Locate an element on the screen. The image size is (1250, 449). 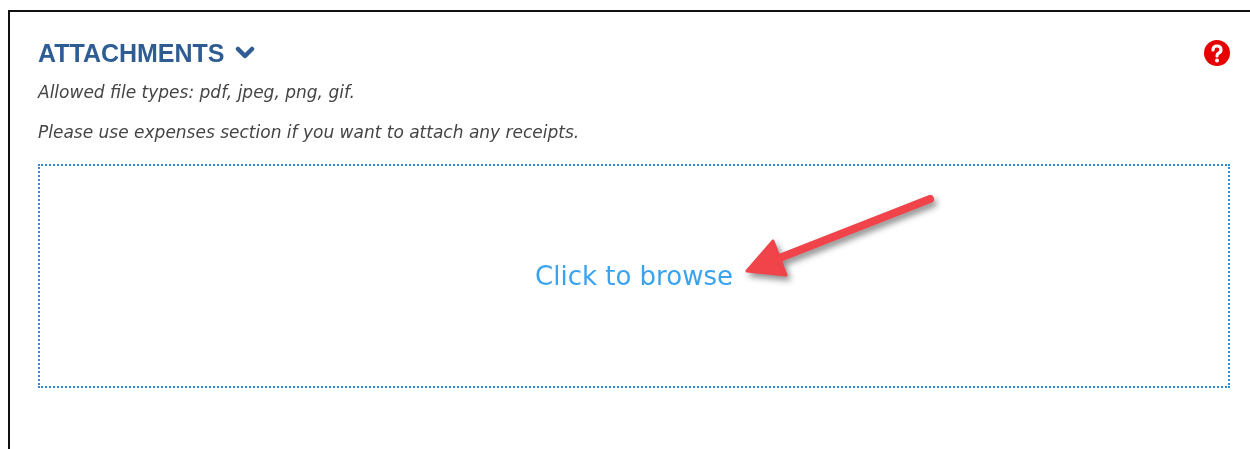
chevron-down-icon is located at coordinates (244, 53).